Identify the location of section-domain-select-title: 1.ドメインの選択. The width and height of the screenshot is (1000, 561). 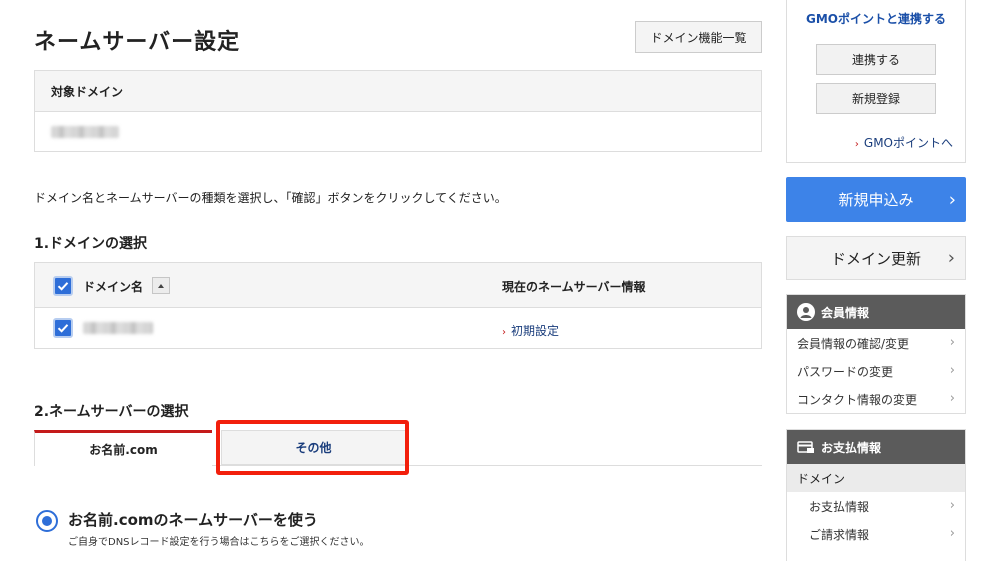
(91, 244).